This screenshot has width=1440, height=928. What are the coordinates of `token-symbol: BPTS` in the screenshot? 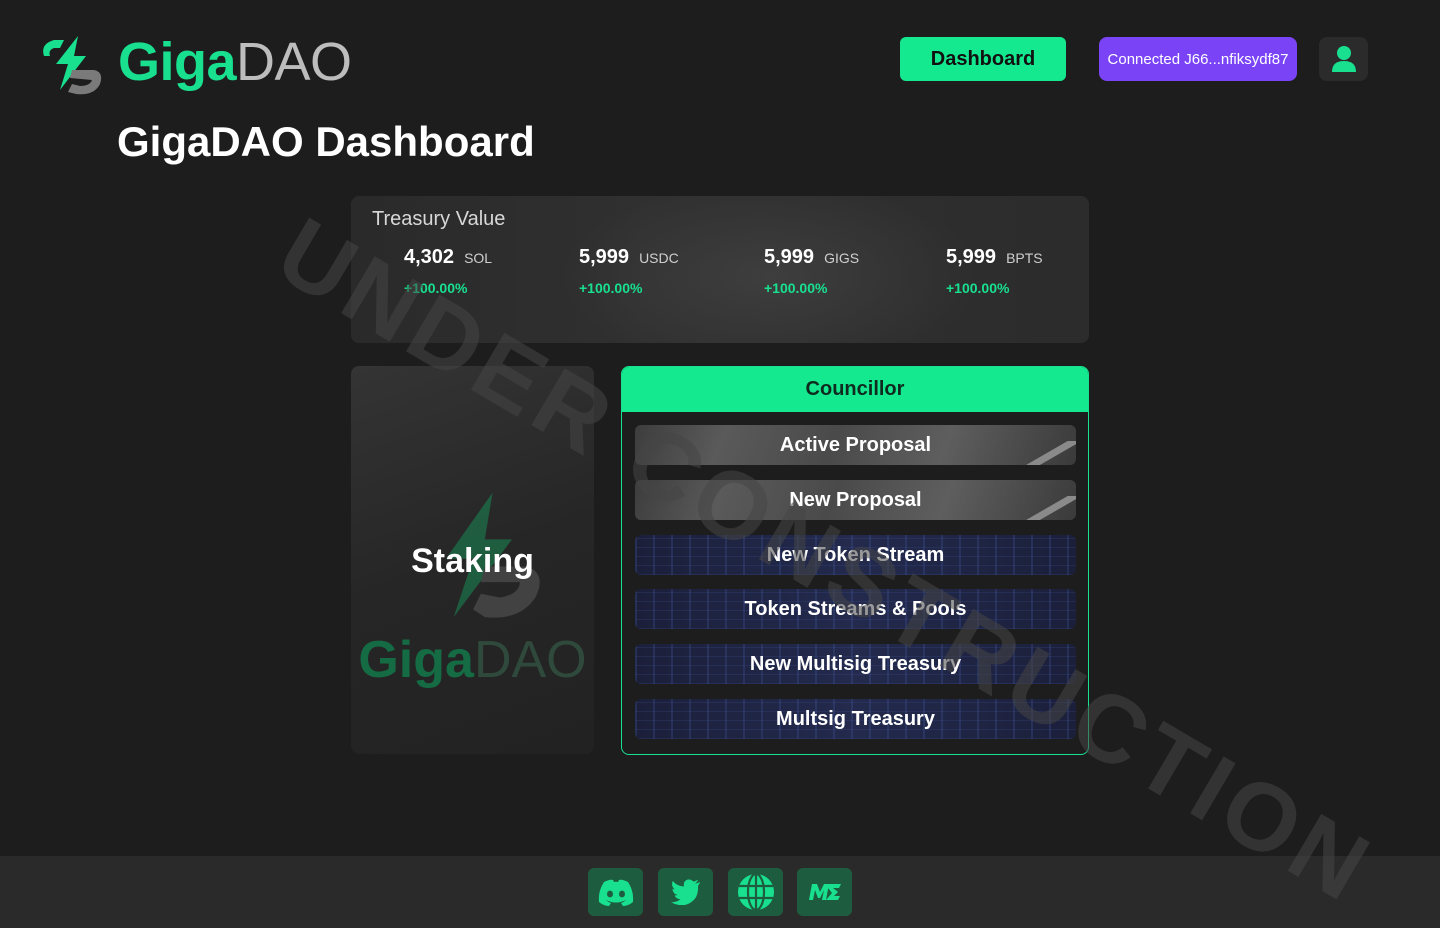 It's located at (1024, 258).